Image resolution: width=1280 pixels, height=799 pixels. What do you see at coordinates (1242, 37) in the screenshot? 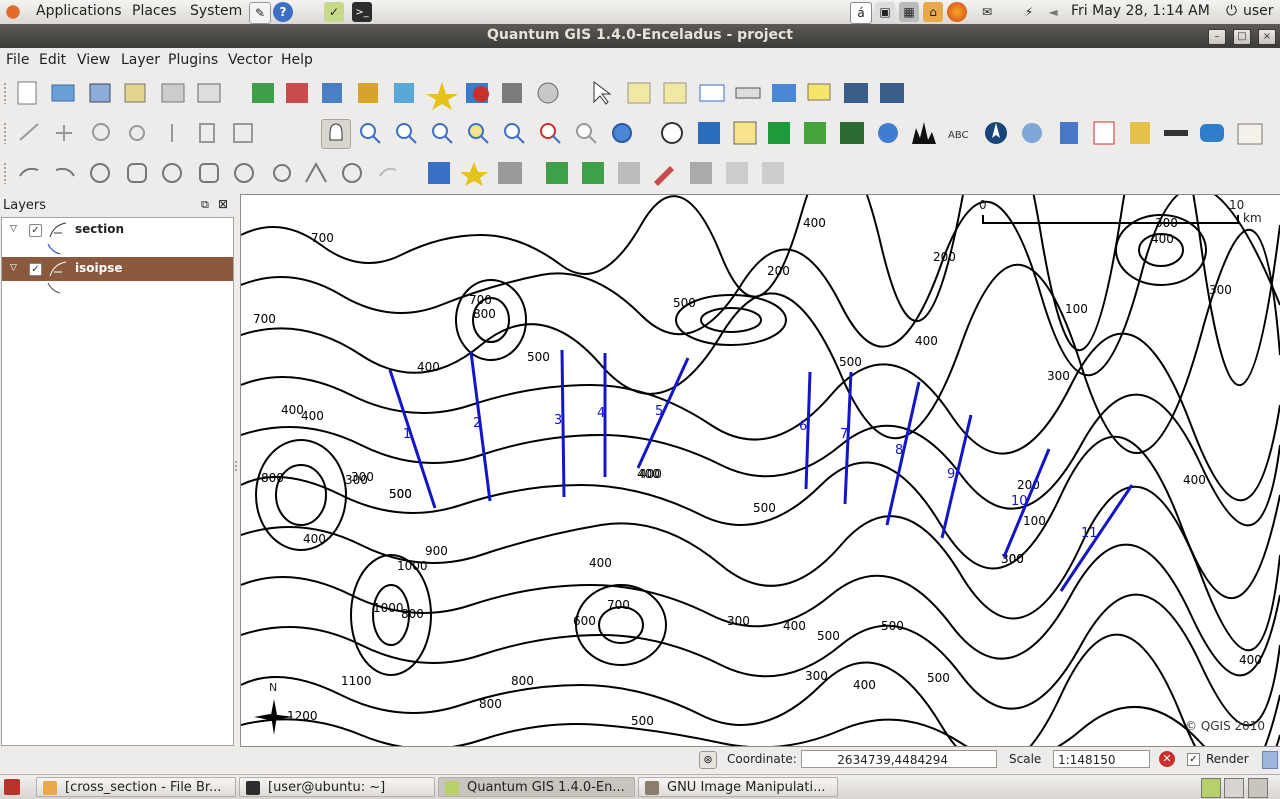
I see `maximize-button: □` at bounding box center [1242, 37].